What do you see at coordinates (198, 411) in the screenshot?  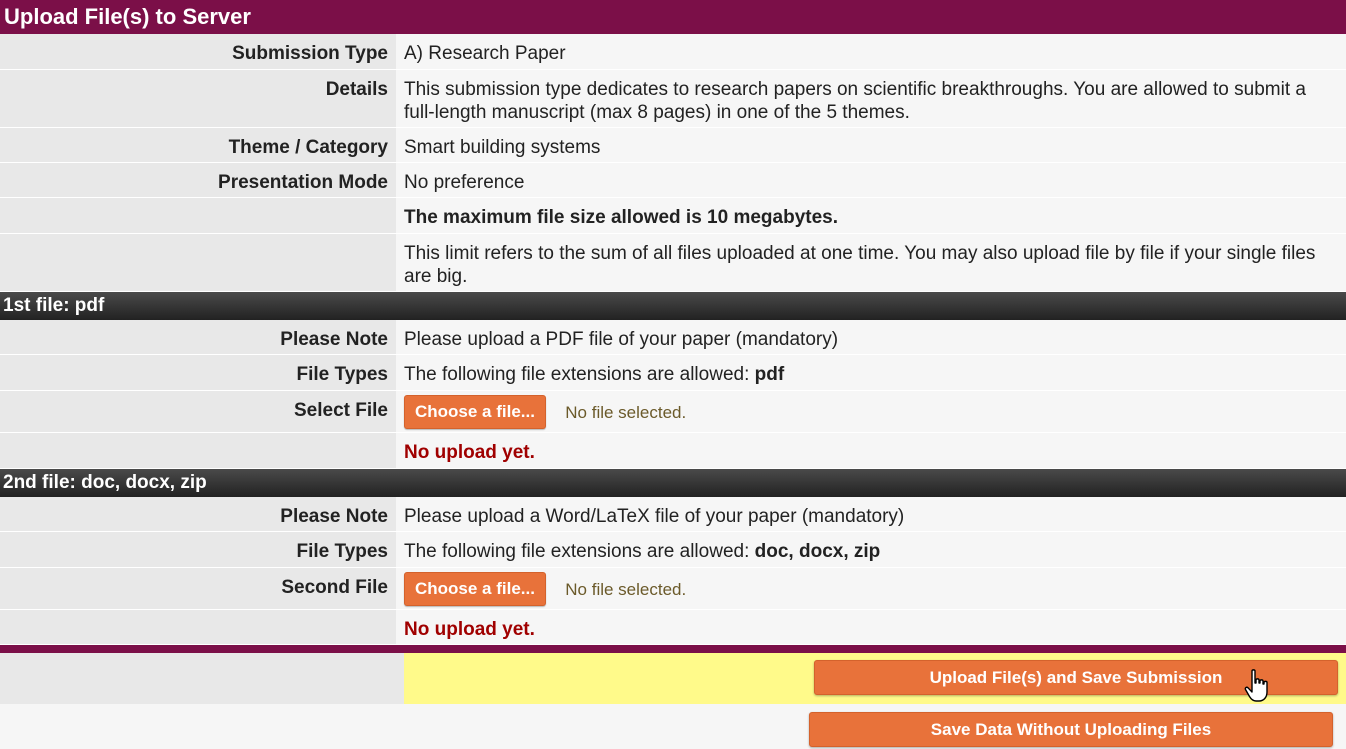 I see `file1-select-label: Select File` at bounding box center [198, 411].